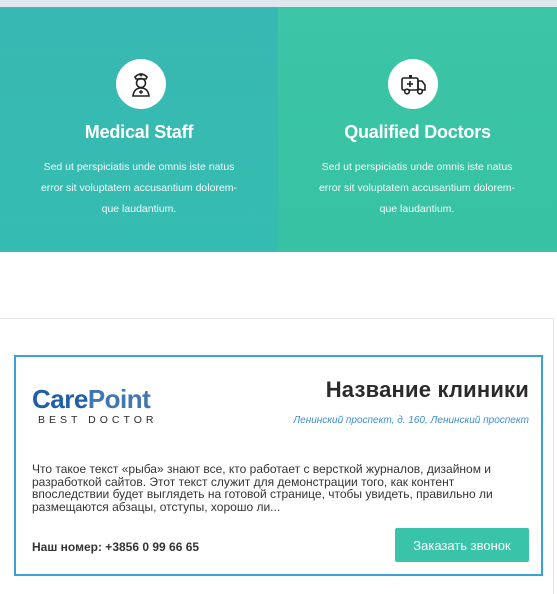  Describe the element at coordinates (278, 3) in the screenshot. I see `top-strip` at that location.